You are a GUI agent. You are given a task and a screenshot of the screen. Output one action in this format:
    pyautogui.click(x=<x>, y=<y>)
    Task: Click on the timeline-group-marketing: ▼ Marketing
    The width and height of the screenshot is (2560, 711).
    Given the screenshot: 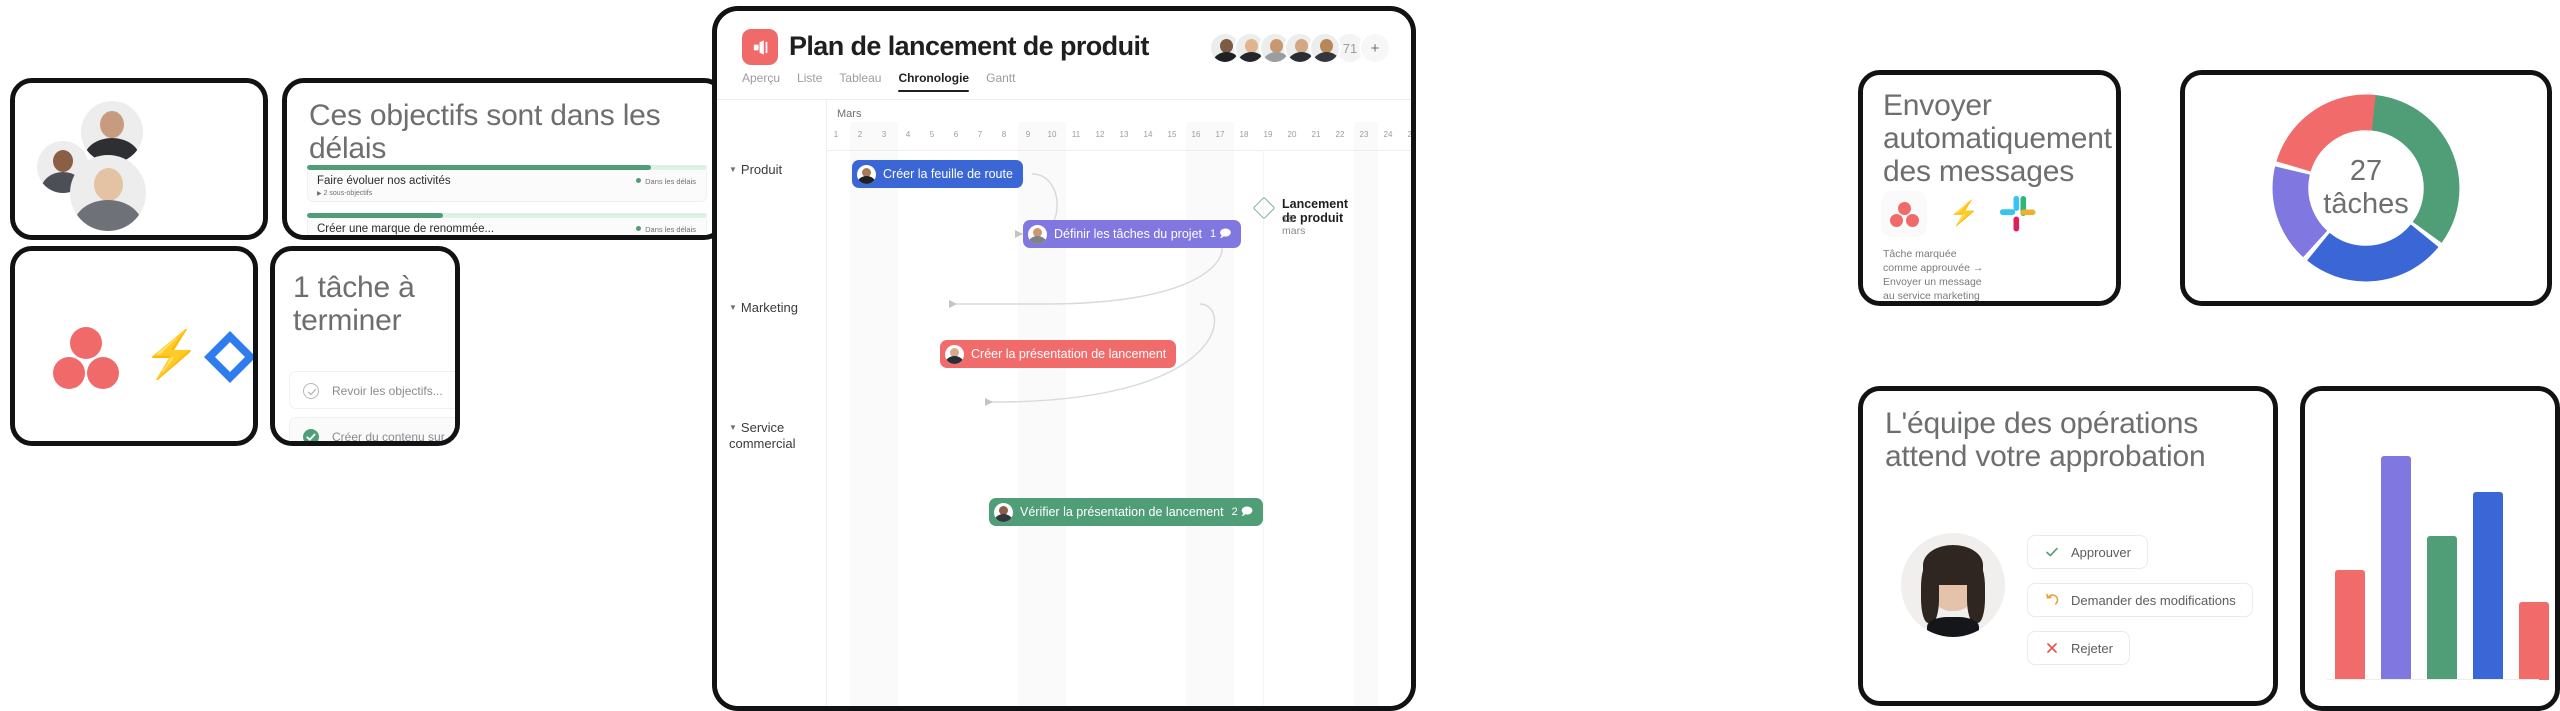 What is the action you would take?
    pyautogui.click(x=763, y=308)
    